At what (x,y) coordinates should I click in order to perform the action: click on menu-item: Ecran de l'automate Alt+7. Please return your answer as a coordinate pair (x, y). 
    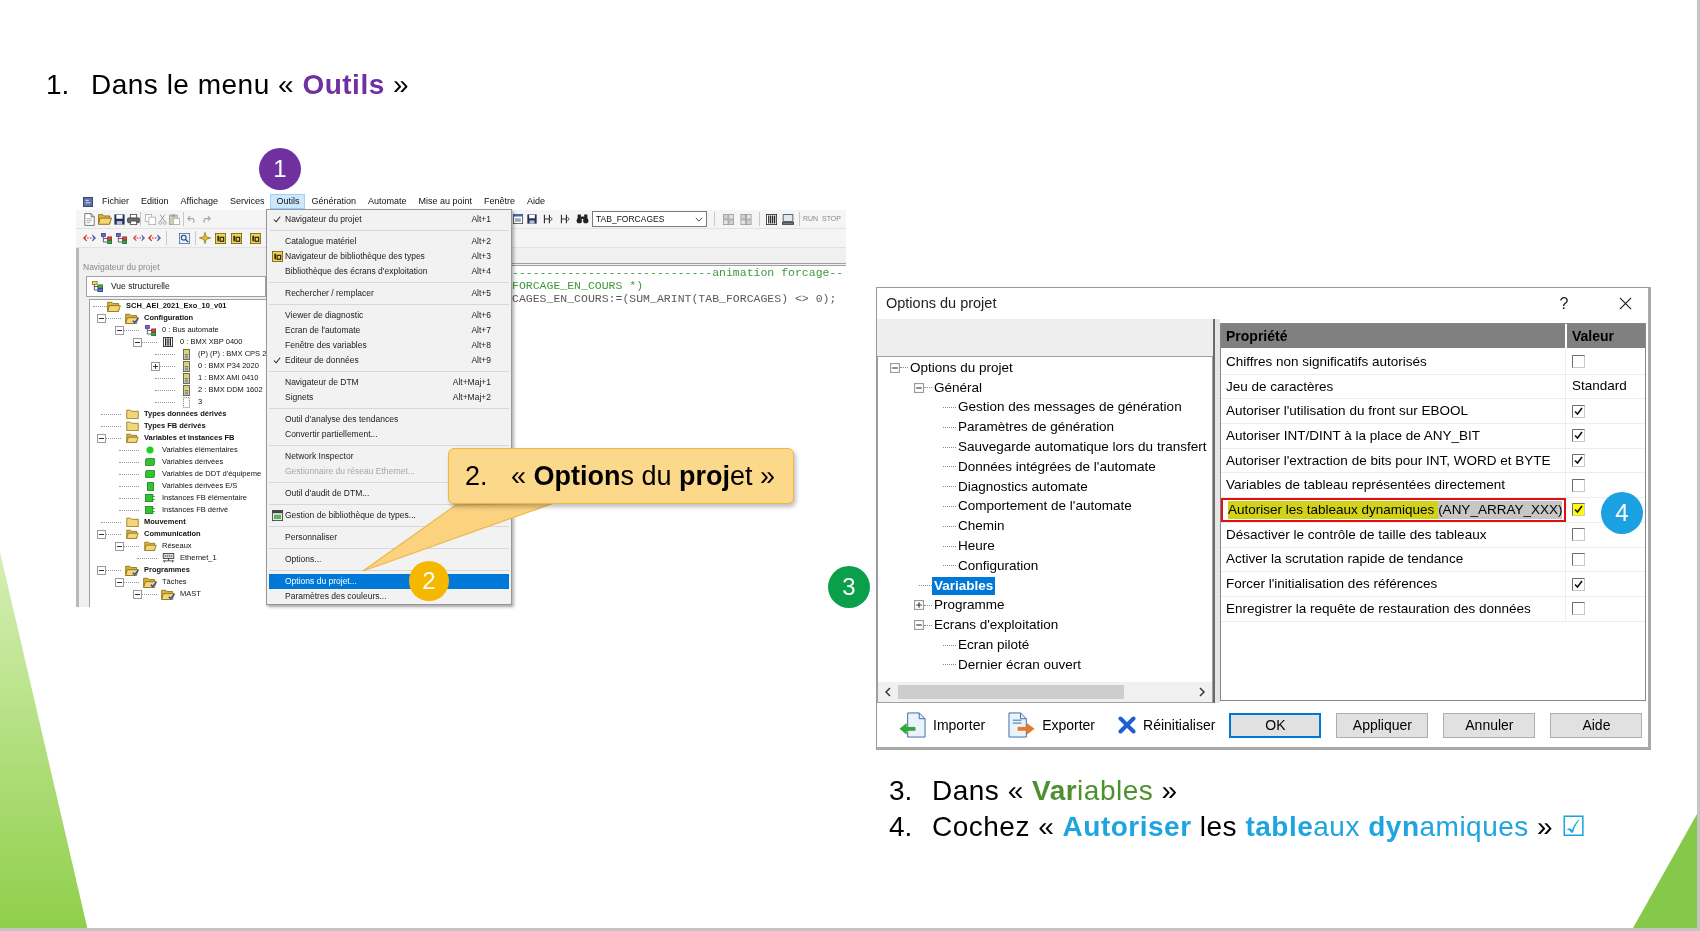
    Looking at the image, I should click on (389, 330).